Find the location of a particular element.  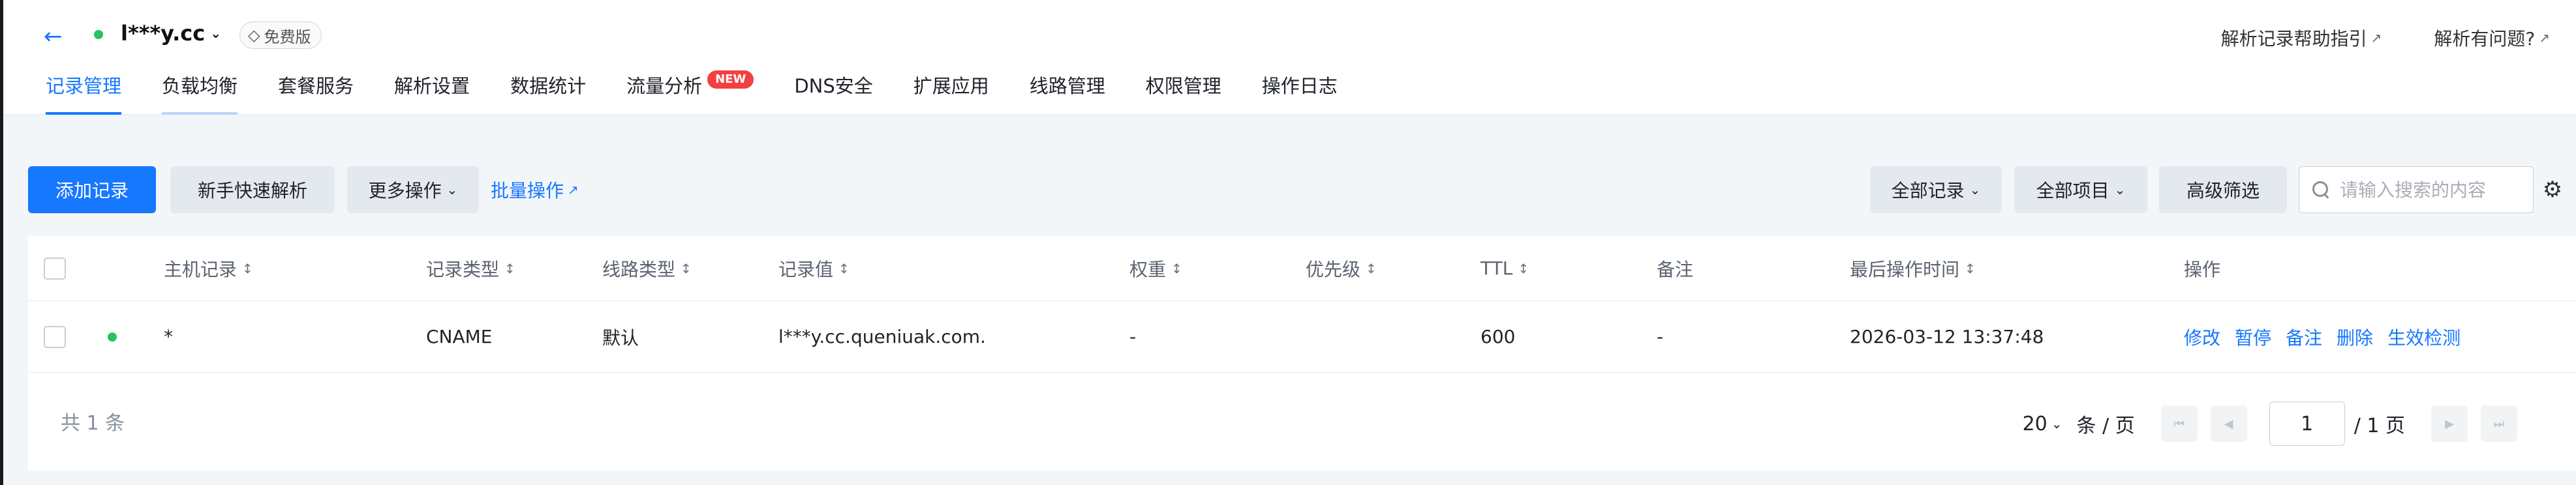

col-value: 记录值 ↕ is located at coordinates (814, 268).